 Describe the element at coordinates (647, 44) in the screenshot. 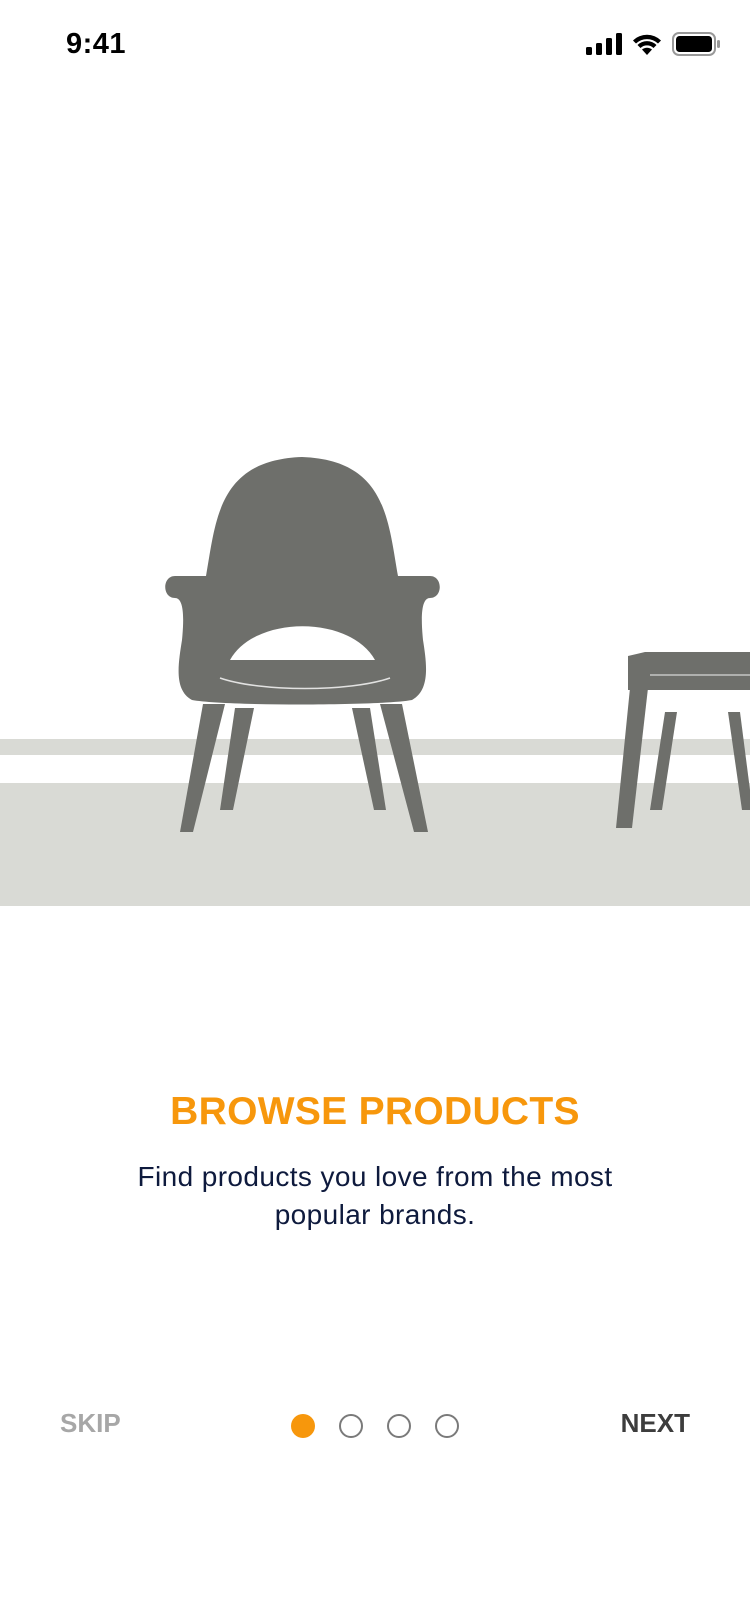

I see `wifi-icon` at that location.